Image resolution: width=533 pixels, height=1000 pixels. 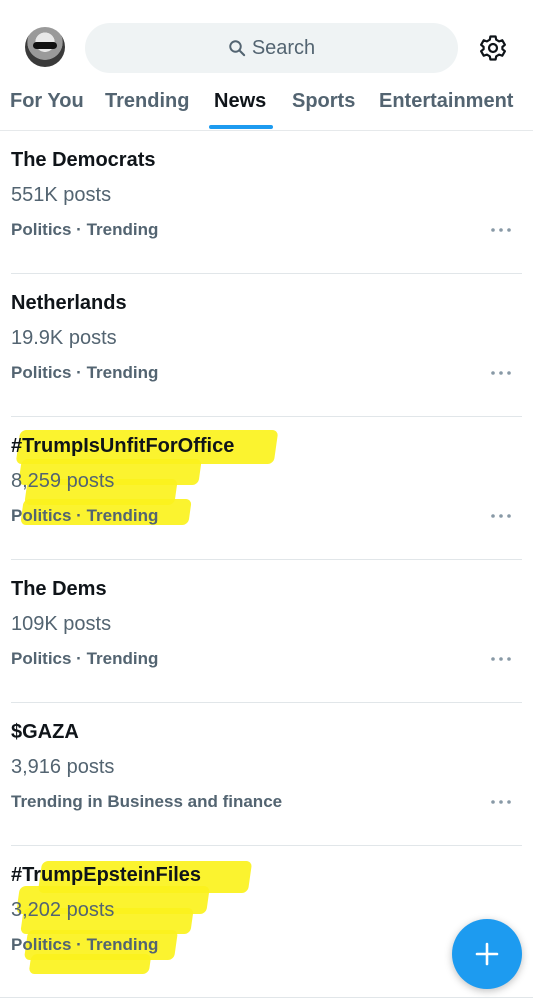 What do you see at coordinates (63, 481) in the screenshot?
I see `trend-post-count: 8,259 posts` at bounding box center [63, 481].